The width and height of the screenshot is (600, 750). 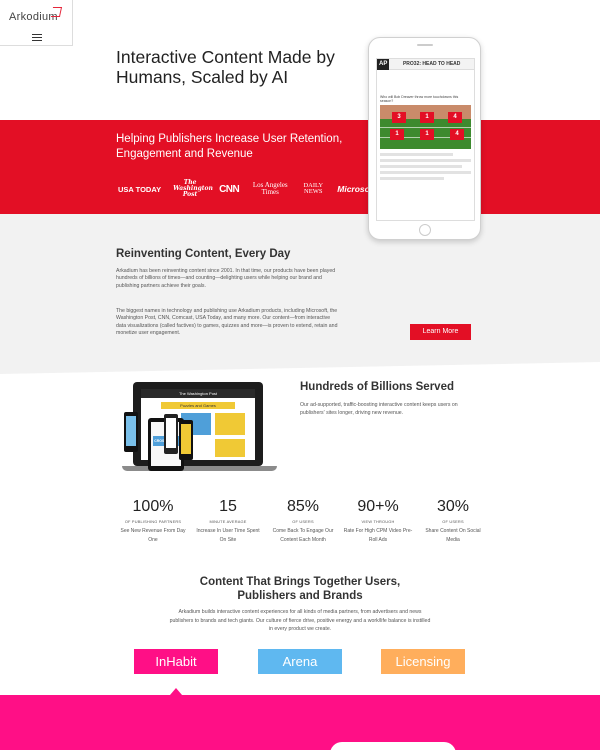 I want to click on game-title: PRO32: HEAD TO HEAD, so click(x=431, y=64).